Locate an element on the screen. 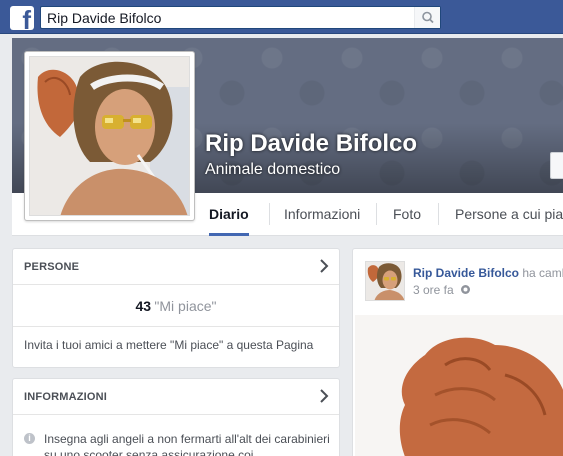 This screenshot has height=456, width=563. tab-informazioni: Informazioni is located at coordinates (322, 214).